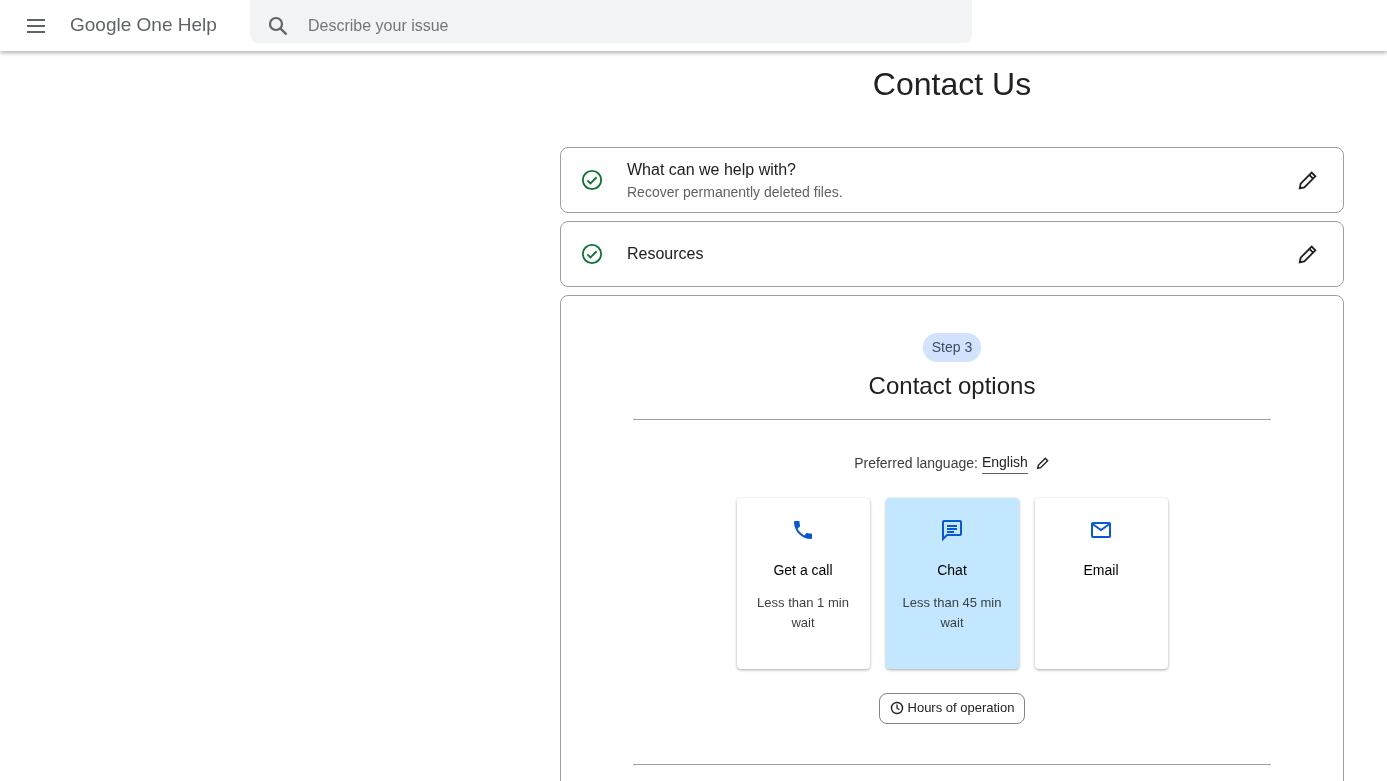  I want to click on search-field: Describe your issue, so click(611, 21).